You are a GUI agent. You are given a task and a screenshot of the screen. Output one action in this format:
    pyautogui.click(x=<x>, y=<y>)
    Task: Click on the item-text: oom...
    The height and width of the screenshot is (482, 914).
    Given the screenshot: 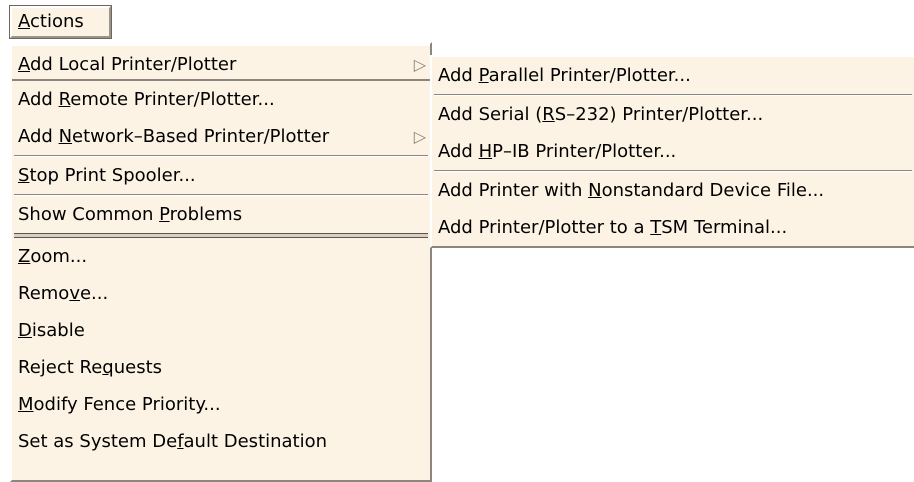 What is the action you would take?
    pyautogui.click(x=59, y=256)
    